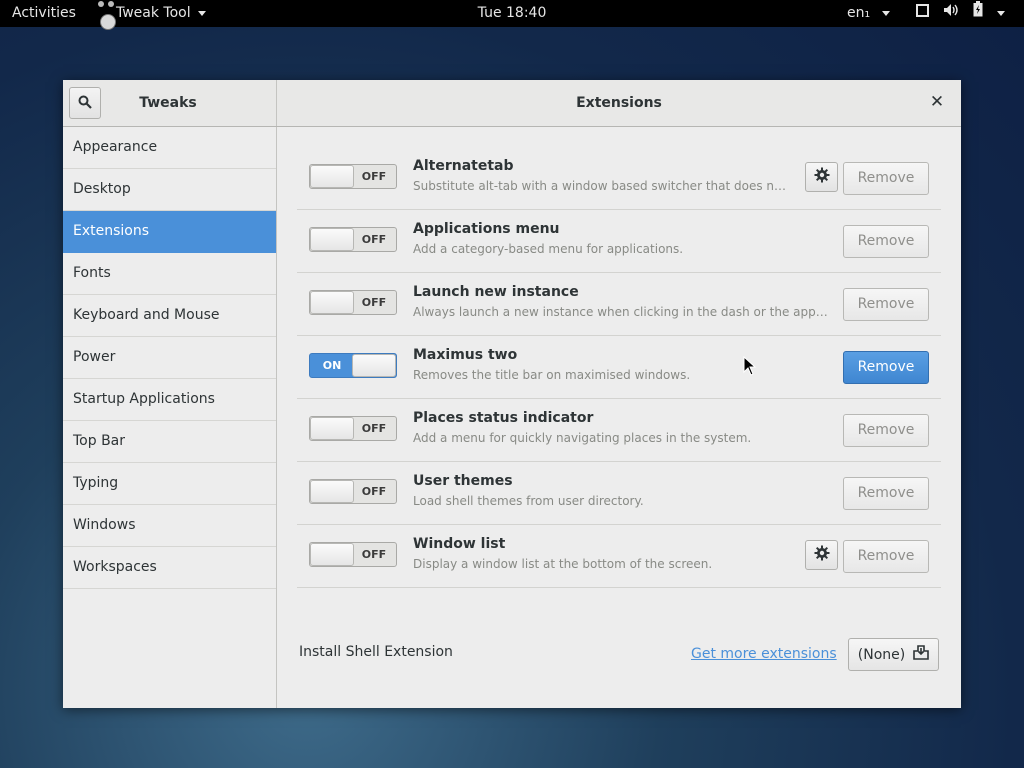 This screenshot has height=768, width=1024. What do you see at coordinates (512, 103) in the screenshot?
I see `header-bar: Tweaks Extensions ✕` at bounding box center [512, 103].